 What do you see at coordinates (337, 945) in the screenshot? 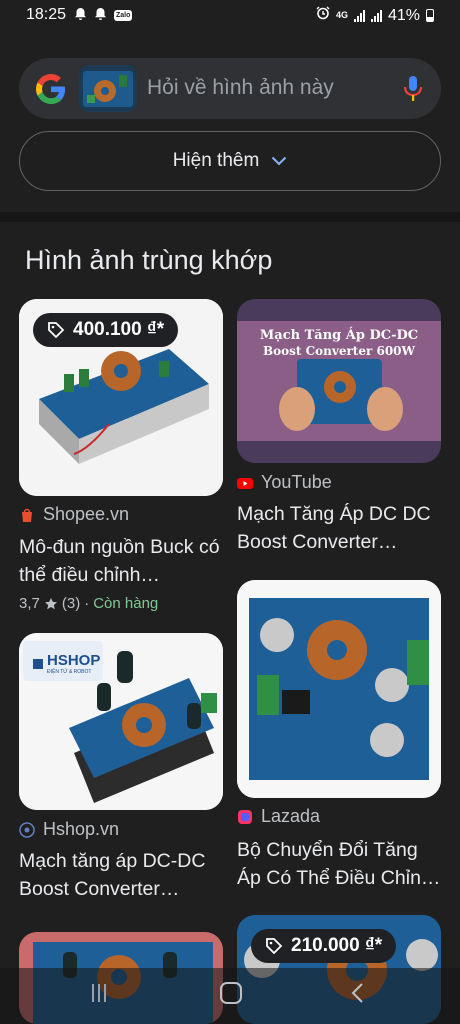
I see `price-label: 210.000 ₫*` at bounding box center [337, 945].